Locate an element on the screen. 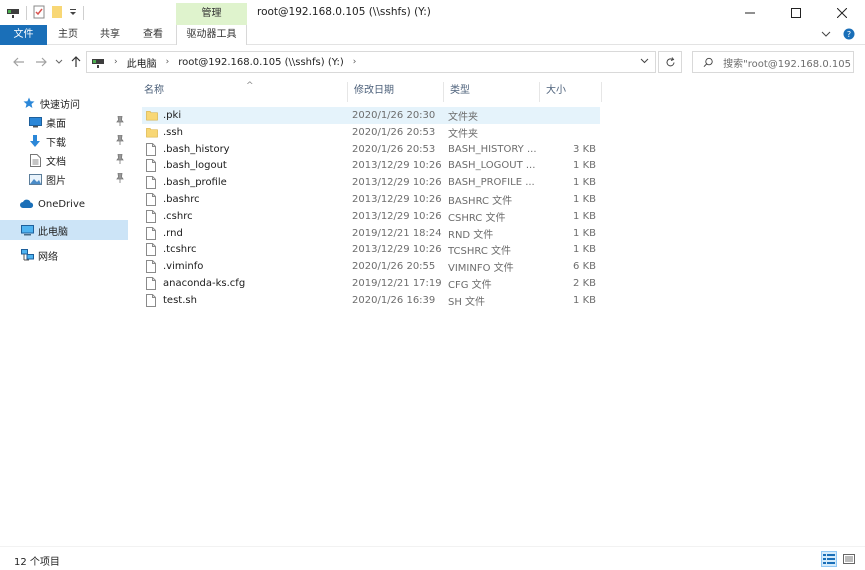 The height and width of the screenshot is (570, 865). arrow-right-icon is located at coordinates (41, 62).